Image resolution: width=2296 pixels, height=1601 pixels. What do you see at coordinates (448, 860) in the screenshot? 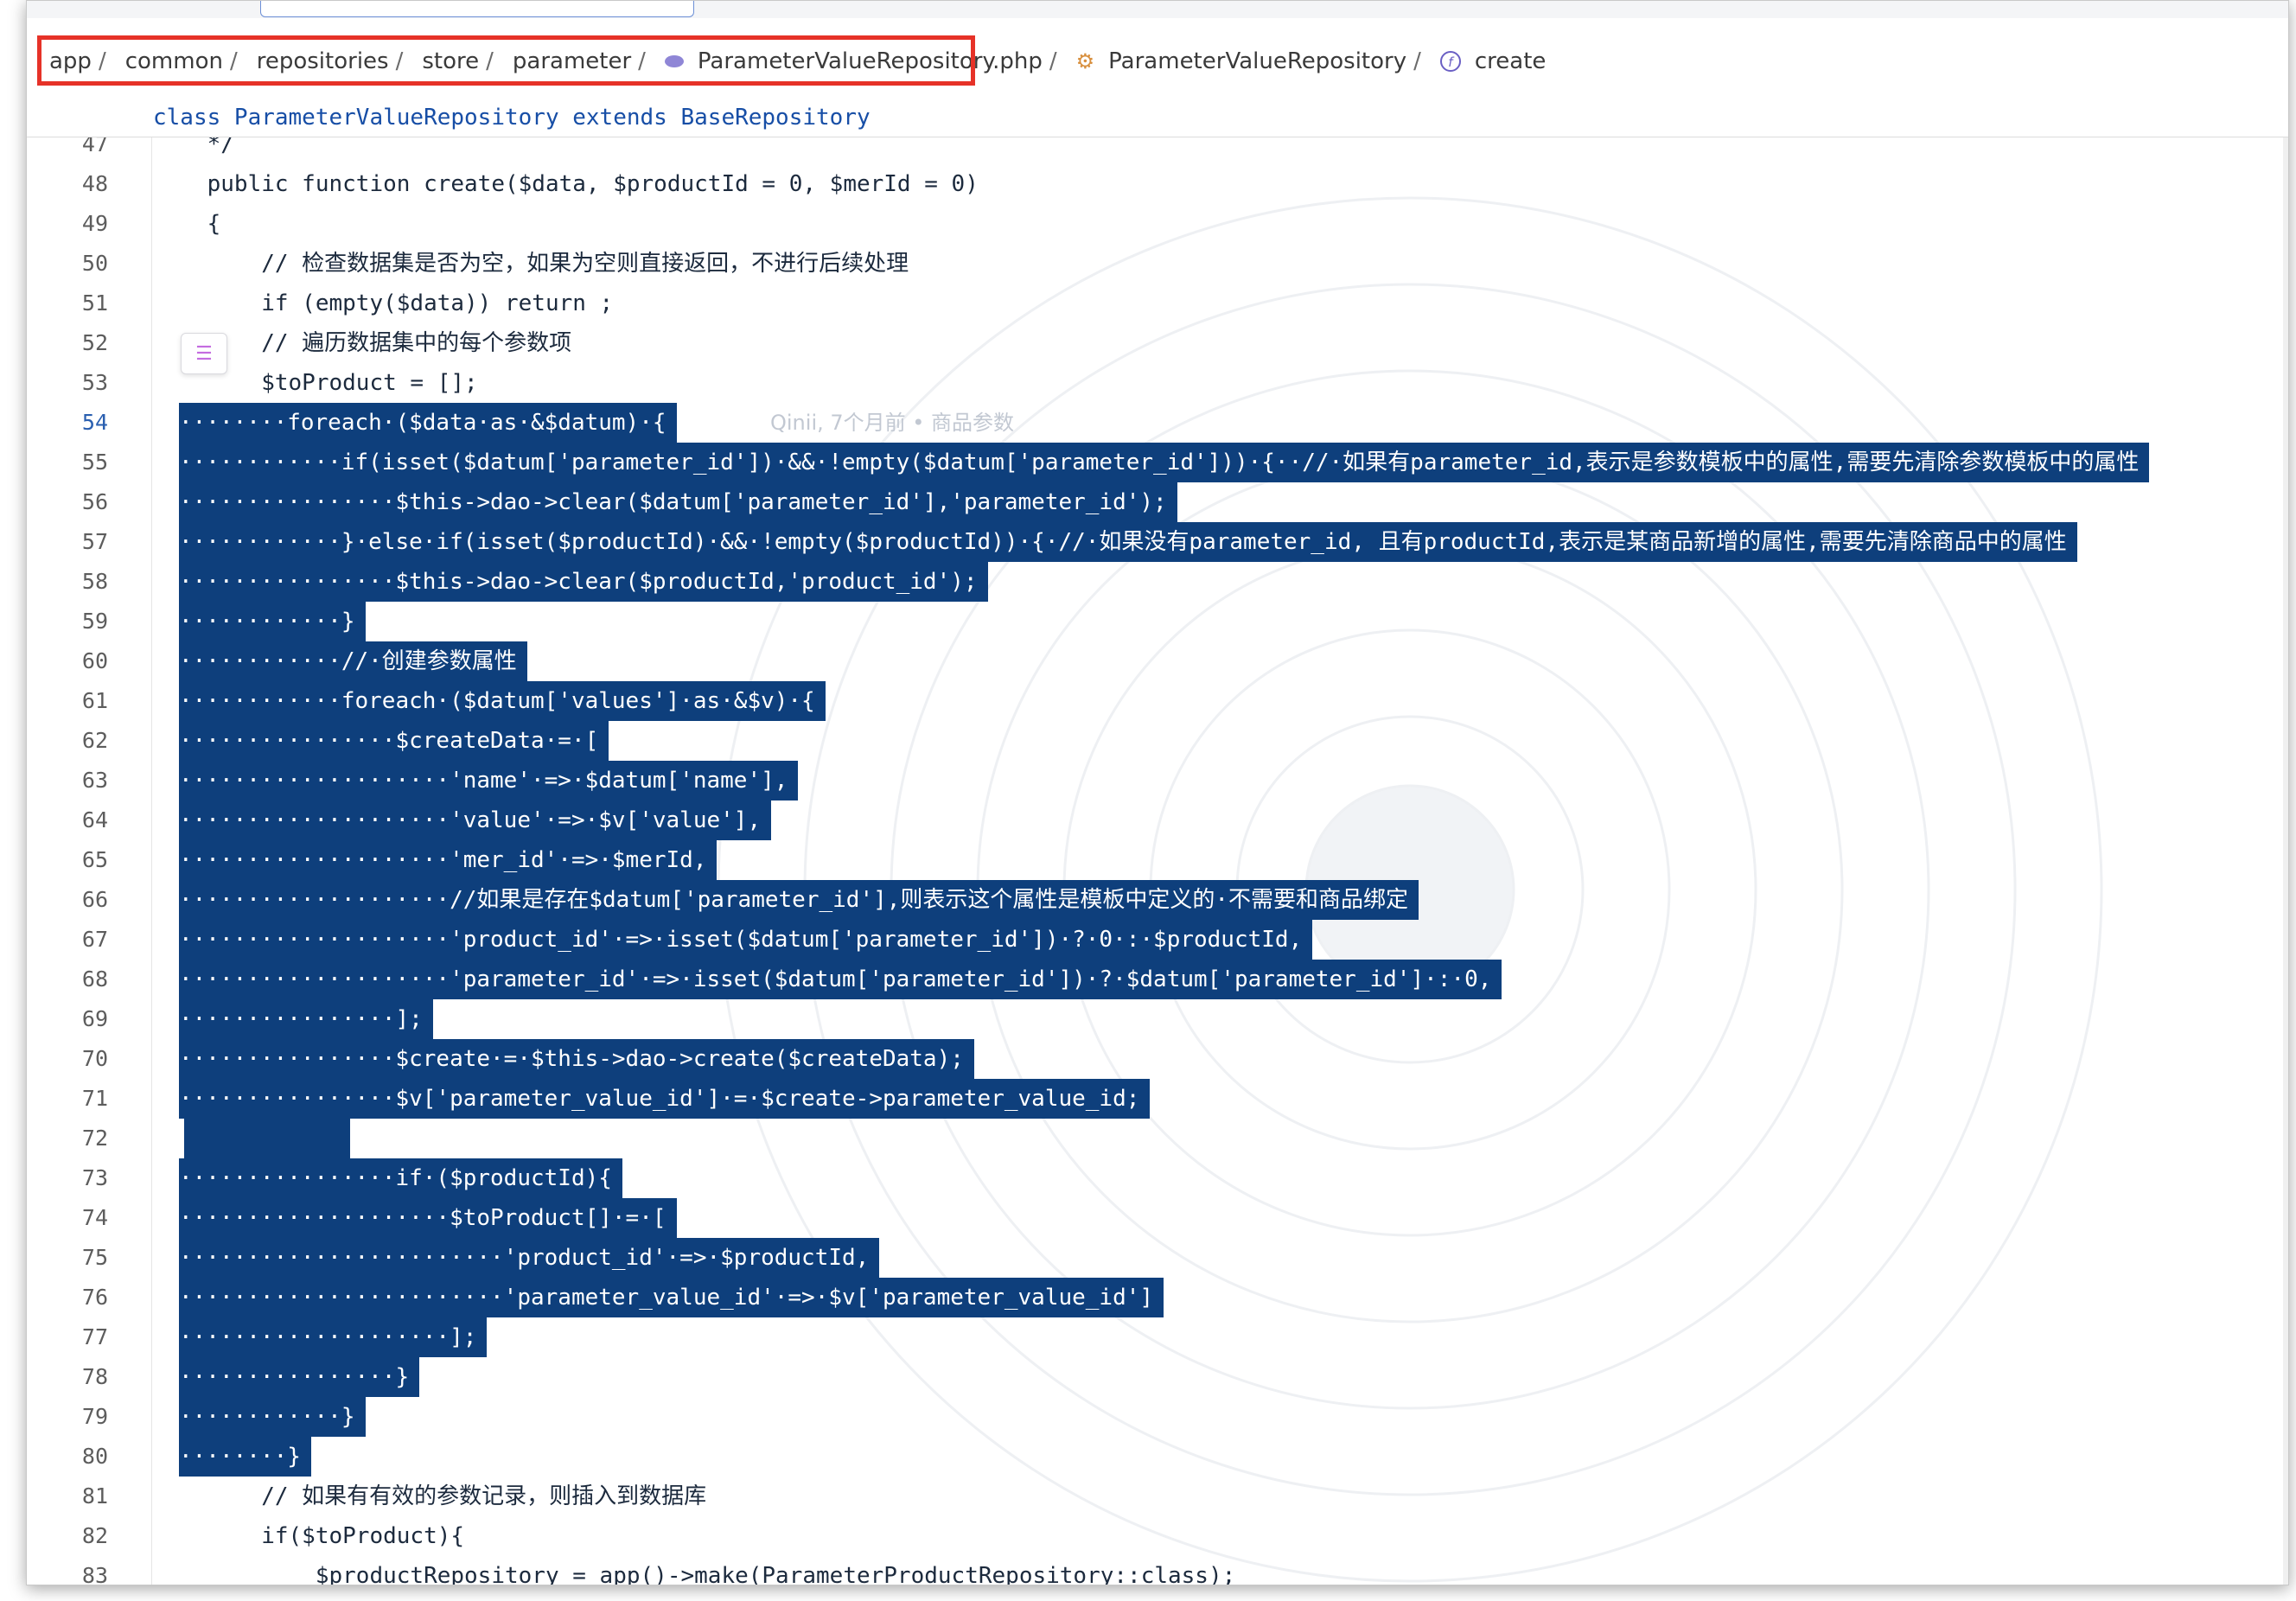
I see `selected-code-text: ····················'mer_id'·=>·$merId,` at bounding box center [448, 860].